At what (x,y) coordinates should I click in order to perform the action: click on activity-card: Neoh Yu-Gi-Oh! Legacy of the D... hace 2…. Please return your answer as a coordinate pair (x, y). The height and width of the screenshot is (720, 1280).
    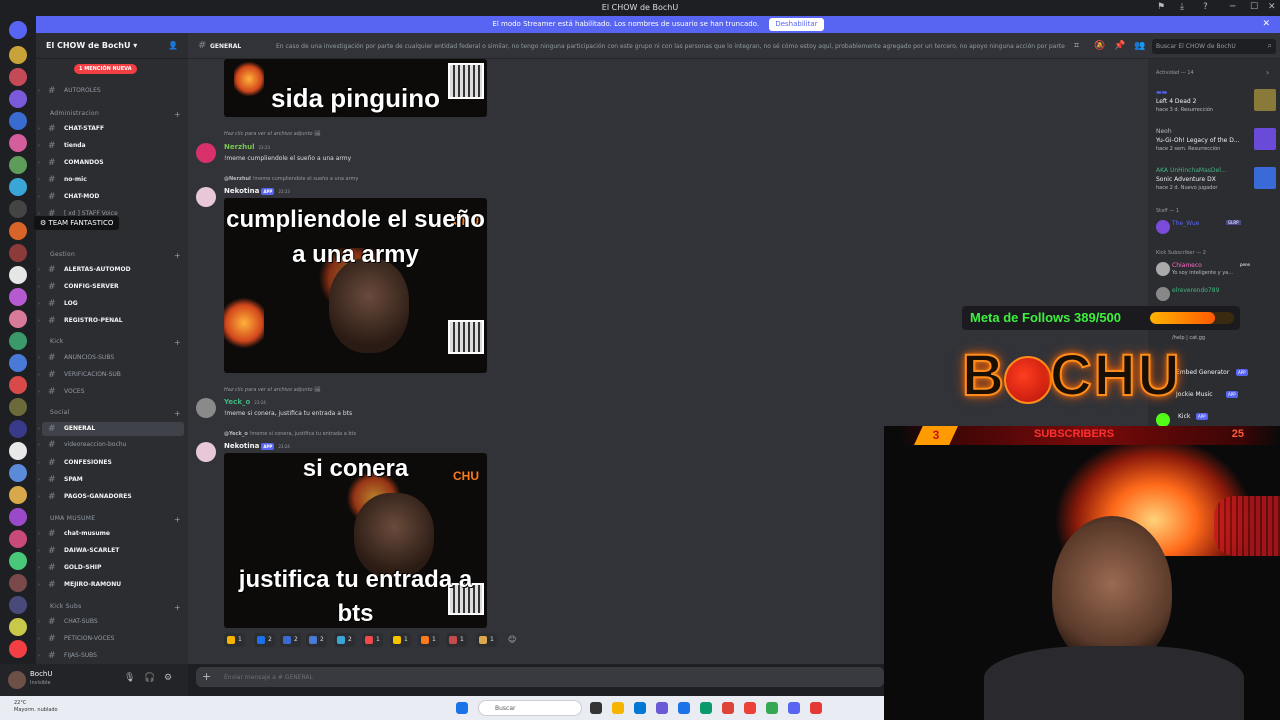
    Looking at the image, I should click on (1217, 141).